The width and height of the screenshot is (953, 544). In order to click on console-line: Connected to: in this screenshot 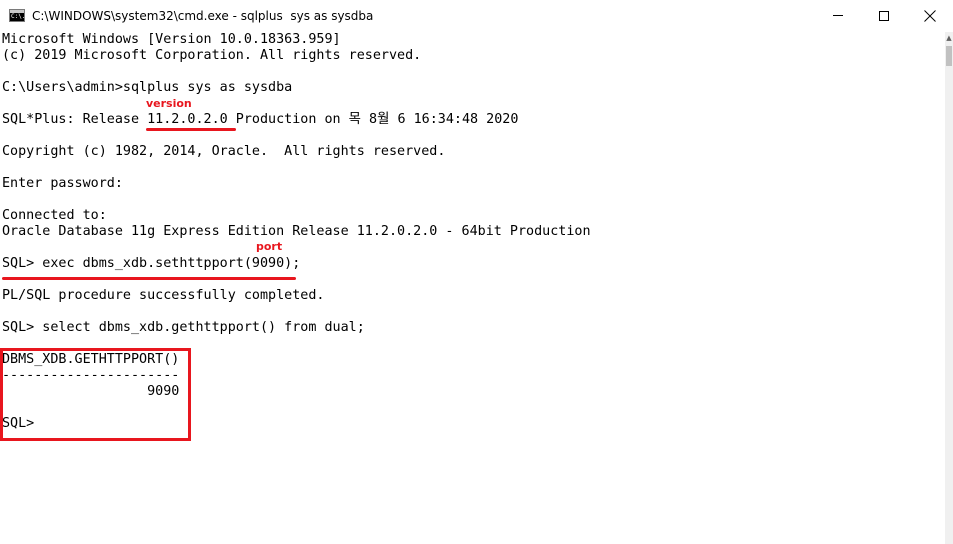, I will do `click(54, 215)`.